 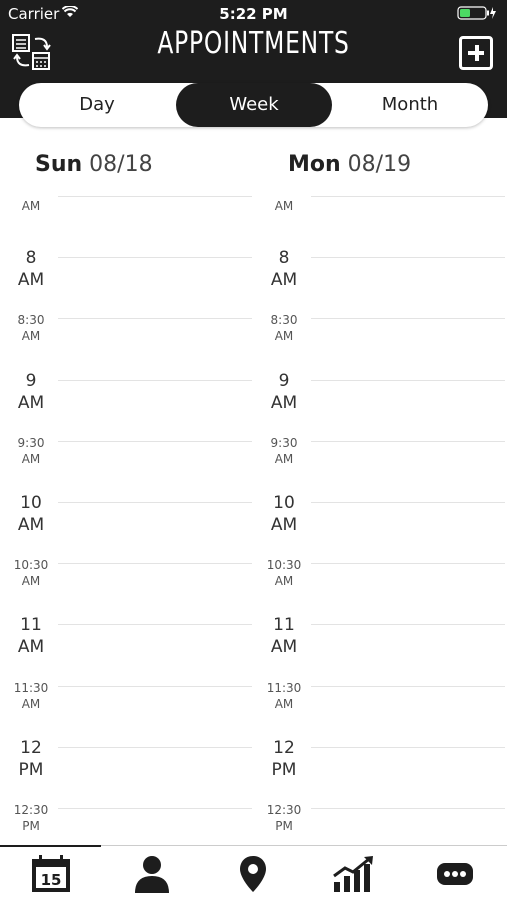 What do you see at coordinates (50, 880) in the screenshot?
I see `calendar-date-label: 15` at bounding box center [50, 880].